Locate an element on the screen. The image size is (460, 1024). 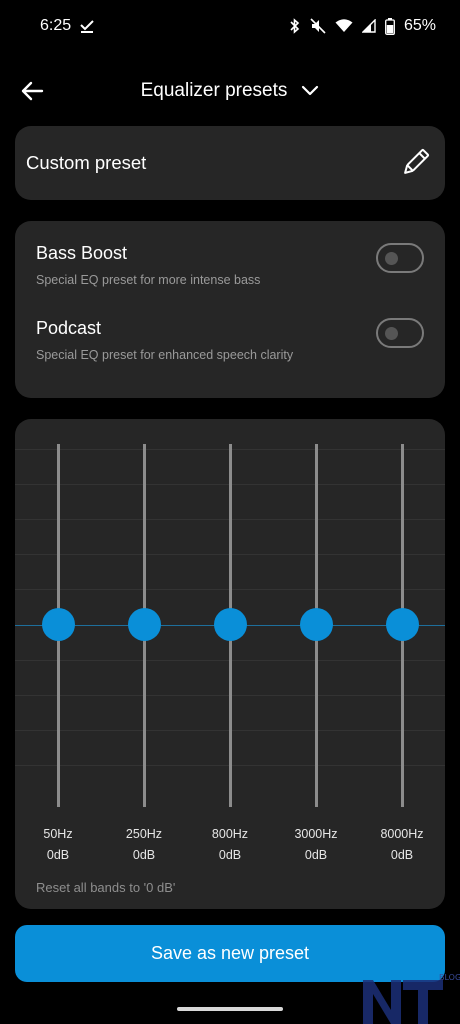
battery-icon is located at coordinates (390, 26).